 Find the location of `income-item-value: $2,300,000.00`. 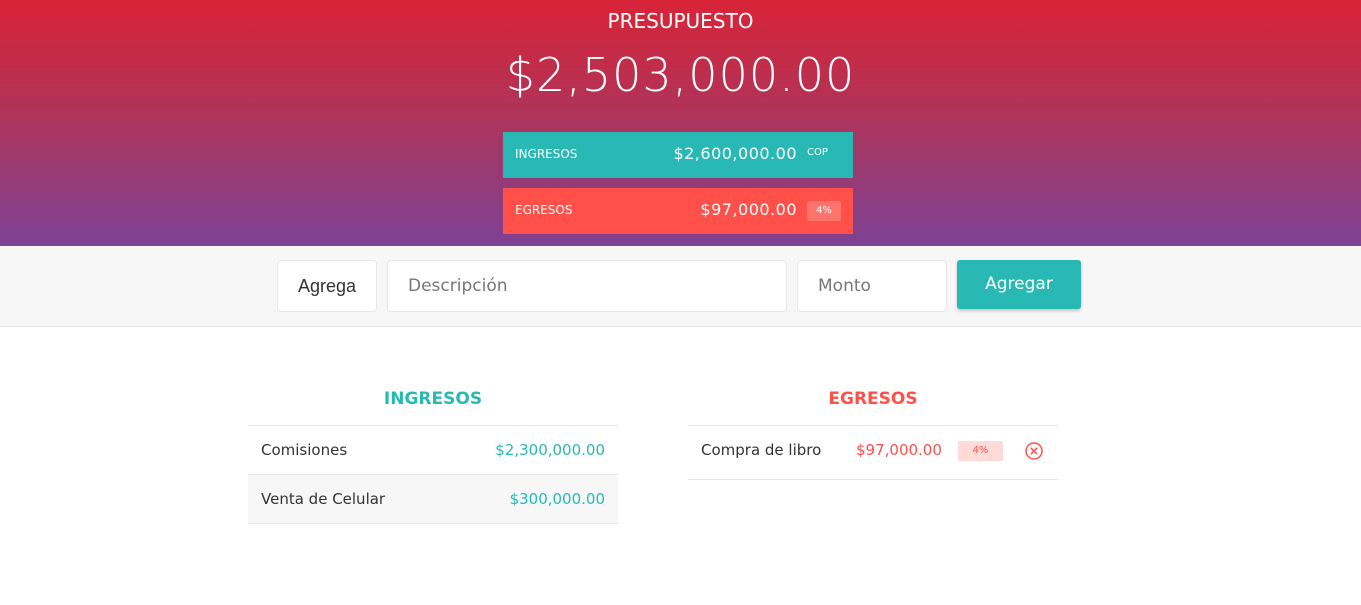

income-item-value: $2,300,000.00 is located at coordinates (550, 450).